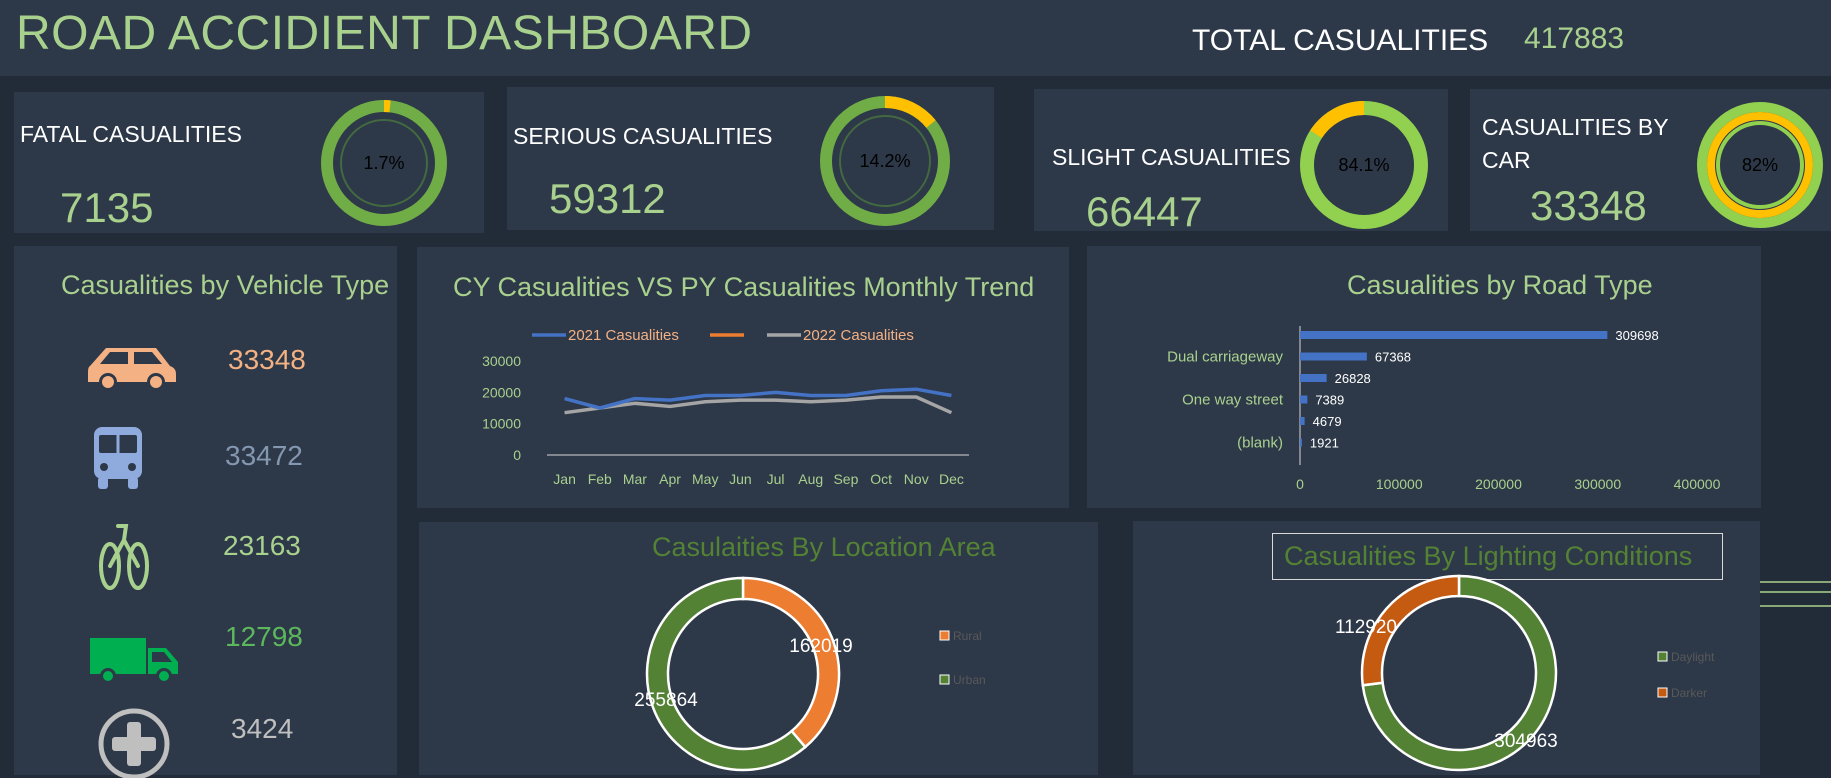 The height and width of the screenshot is (778, 1831). What do you see at coordinates (1506, 160) in the screenshot?
I see `kpi-label: CAR` at bounding box center [1506, 160].